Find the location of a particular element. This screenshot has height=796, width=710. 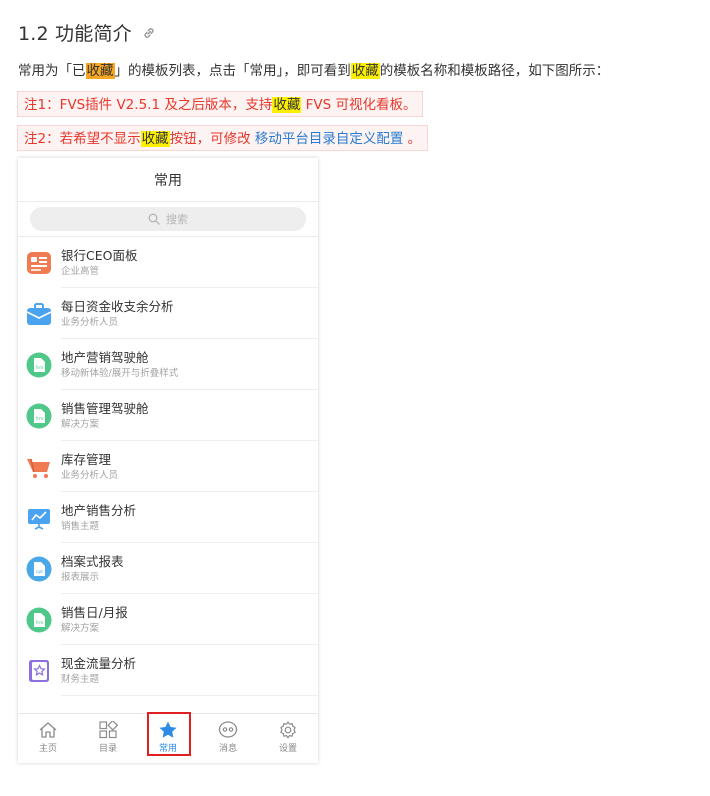

item-title: 地产销售分析 is located at coordinates (99, 510).